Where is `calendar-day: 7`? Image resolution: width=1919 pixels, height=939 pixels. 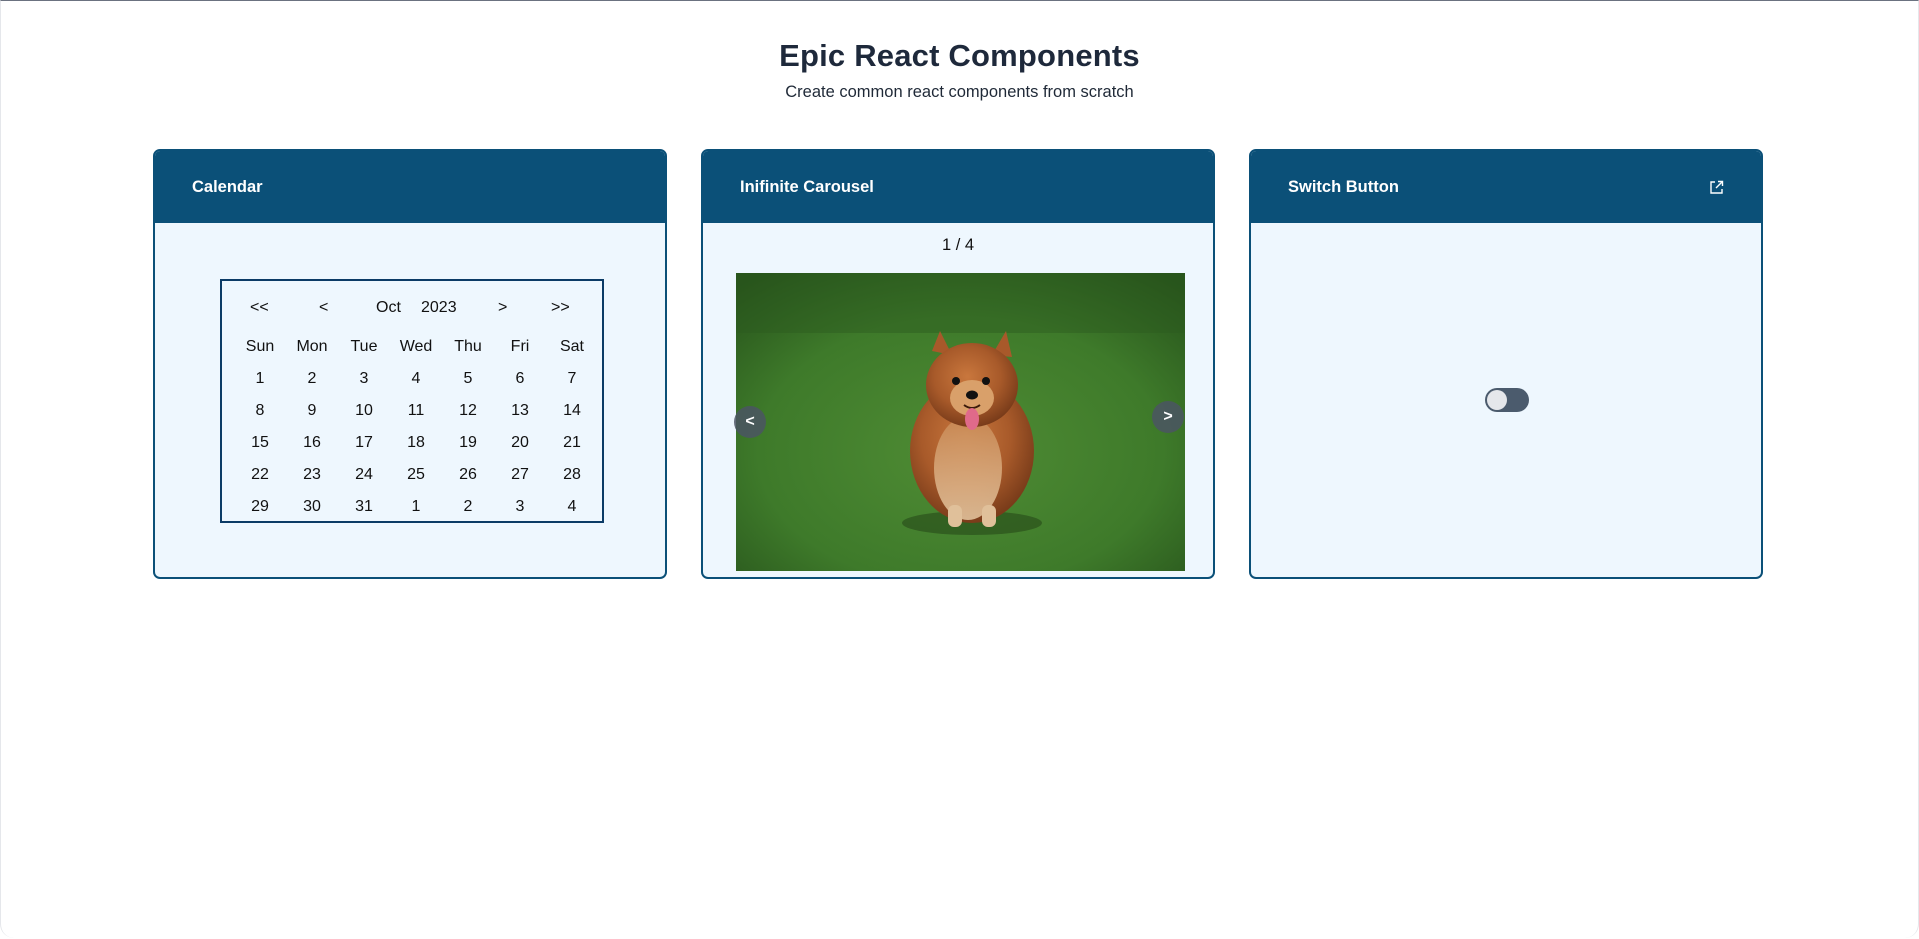 calendar-day: 7 is located at coordinates (572, 379).